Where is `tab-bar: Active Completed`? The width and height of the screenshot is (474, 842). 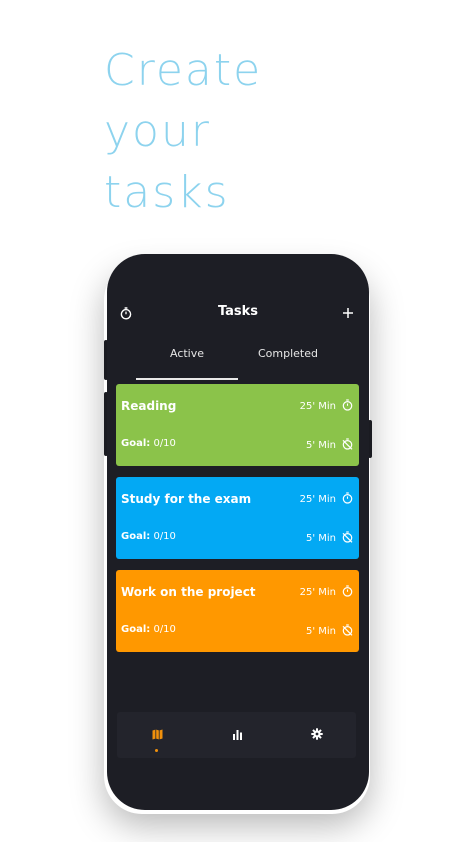
tab-bar: Active Completed is located at coordinates (238, 361).